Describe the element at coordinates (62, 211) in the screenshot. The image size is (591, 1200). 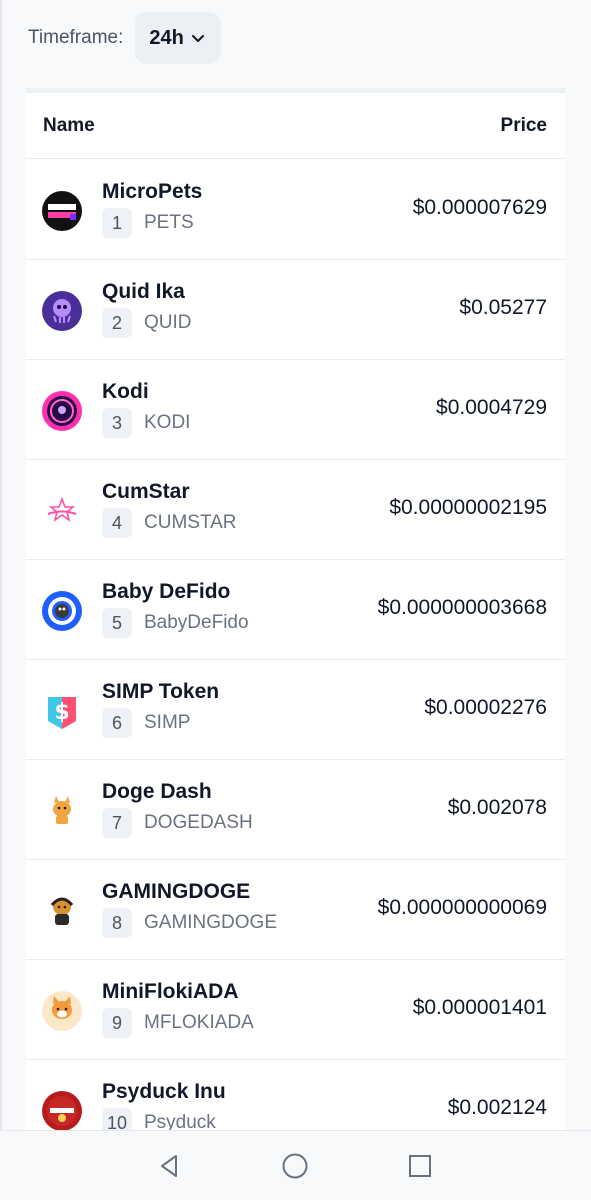
I see `micropets-logo-icon` at that location.